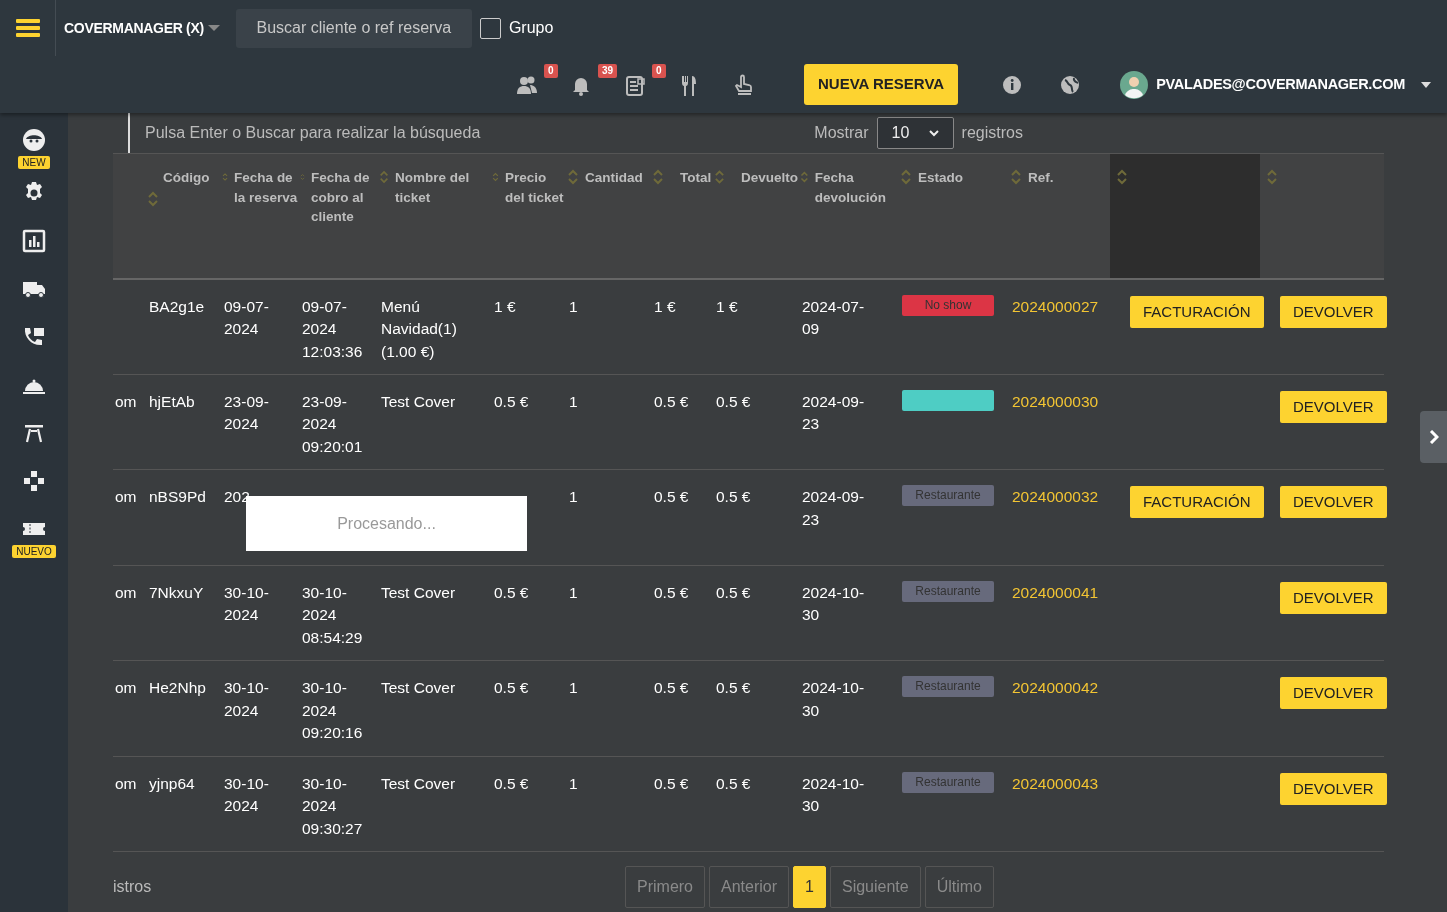  What do you see at coordinates (177, 178) in the screenshot?
I see `column-header: Código` at bounding box center [177, 178].